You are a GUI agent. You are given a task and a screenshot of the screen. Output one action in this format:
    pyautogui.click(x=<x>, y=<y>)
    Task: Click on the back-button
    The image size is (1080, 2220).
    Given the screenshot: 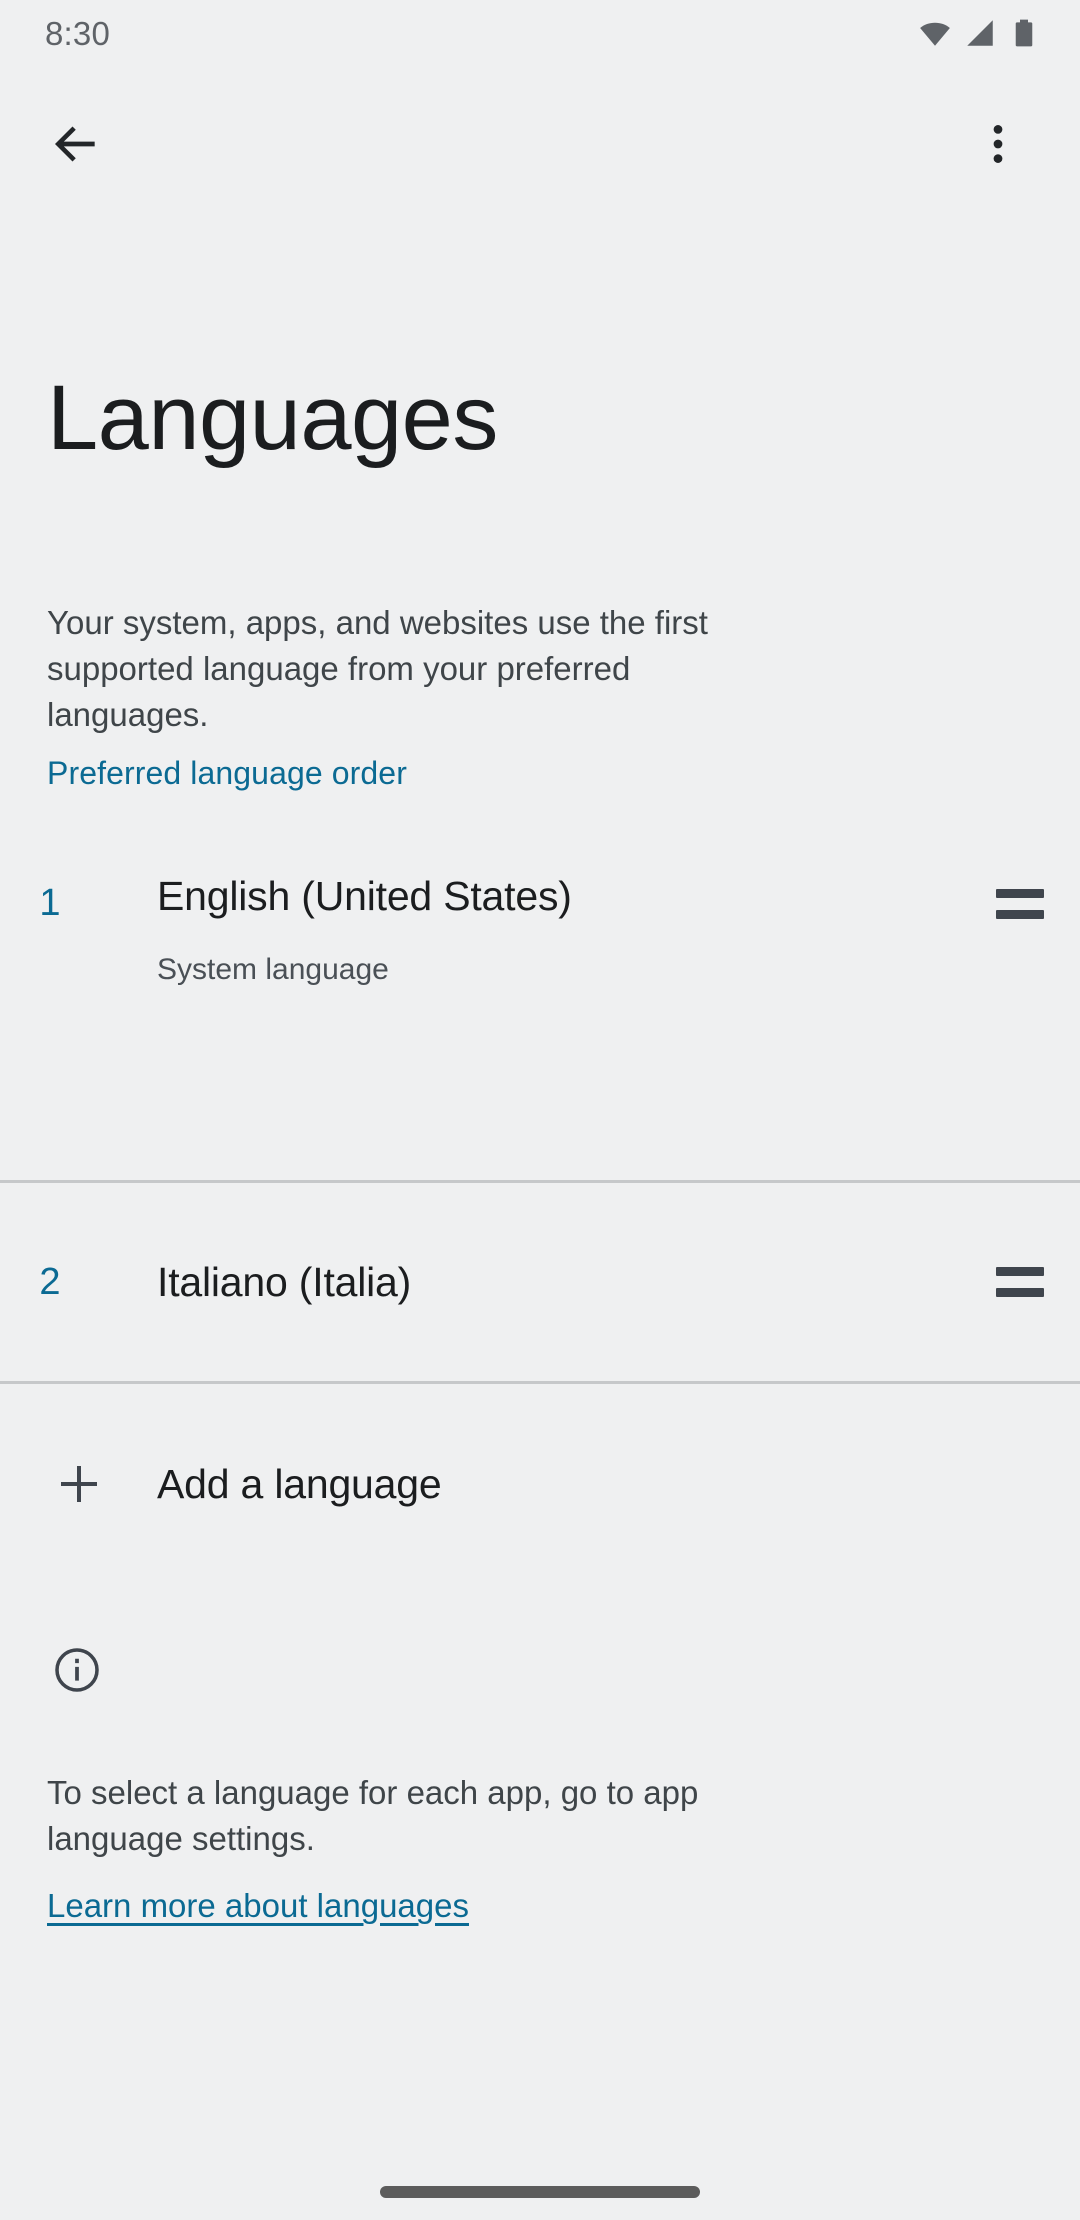 What is the action you would take?
    pyautogui.click(x=76, y=144)
    